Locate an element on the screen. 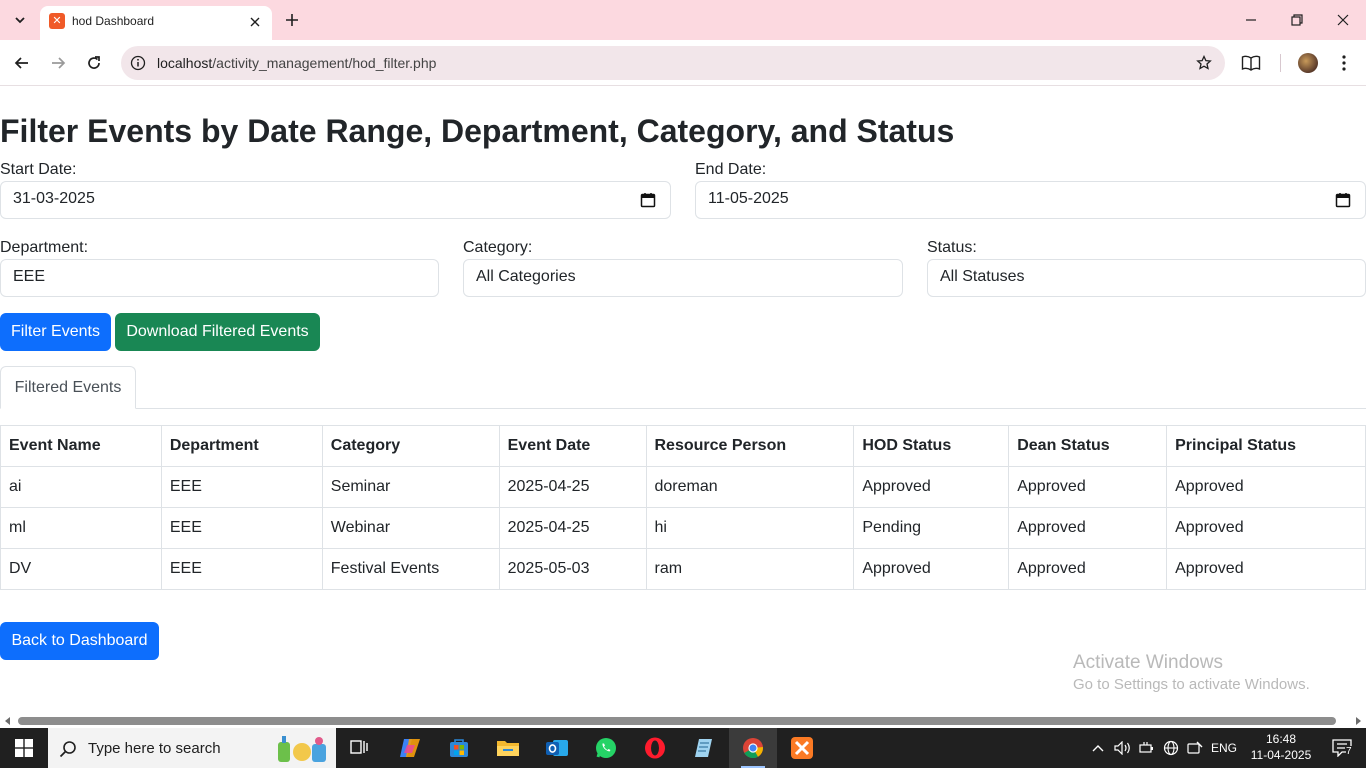 The image size is (1366, 768). taskbar-opera is located at coordinates (655, 748).